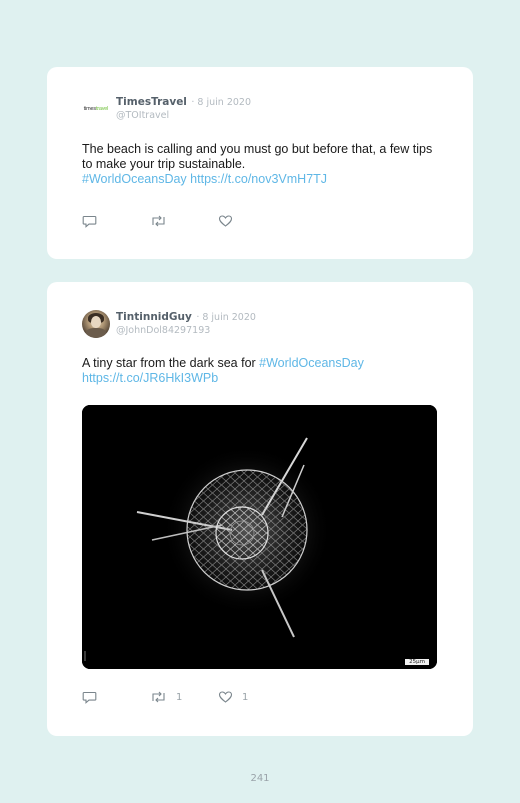 Image resolution: width=520 pixels, height=803 pixels. I want to click on like-button, so click(252, 221).